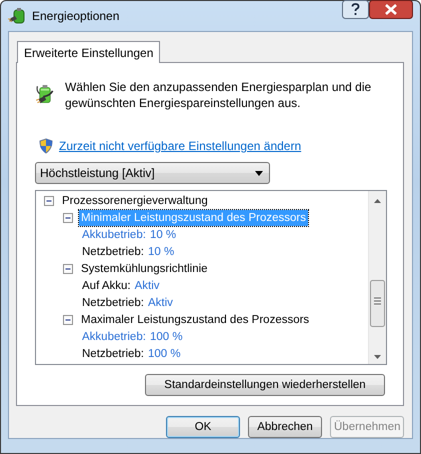  I want to click on restore-defaults-button: Standardeinstellungen wiederherstellen, so click(265, 385).